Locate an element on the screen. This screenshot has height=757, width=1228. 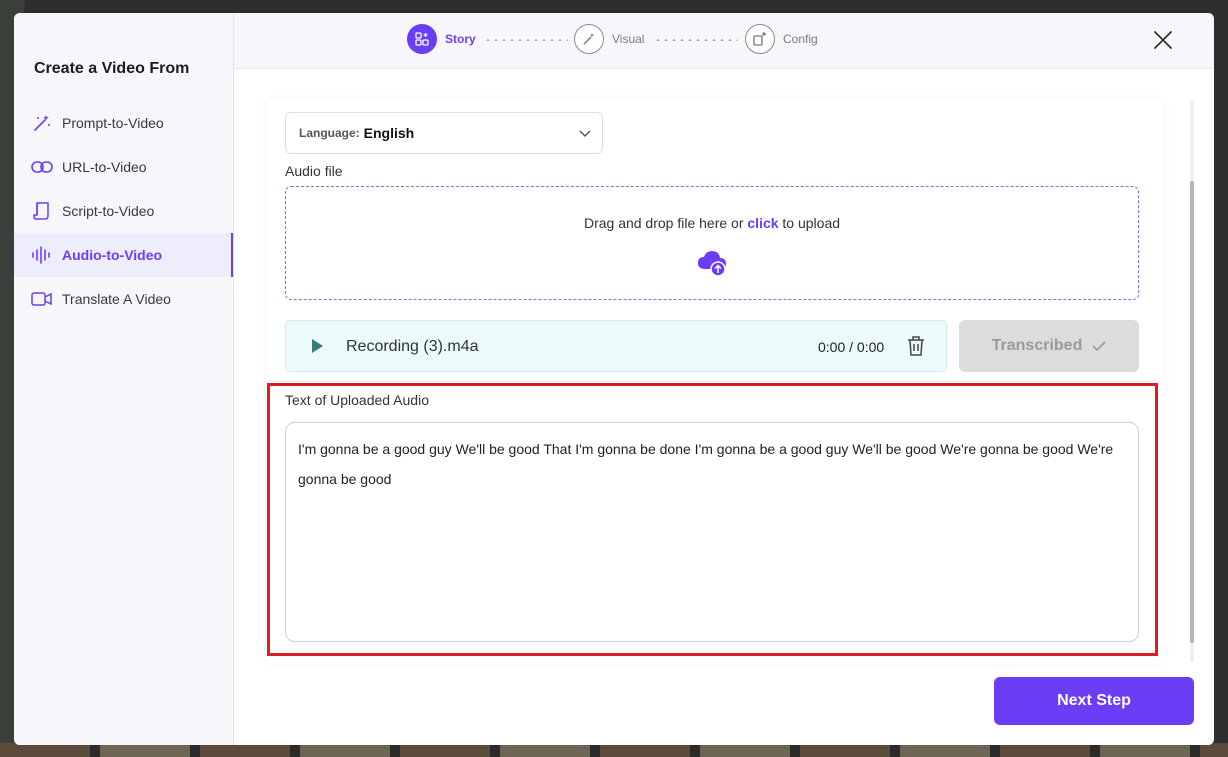
visual-icon is located at coordinates (589, 39).